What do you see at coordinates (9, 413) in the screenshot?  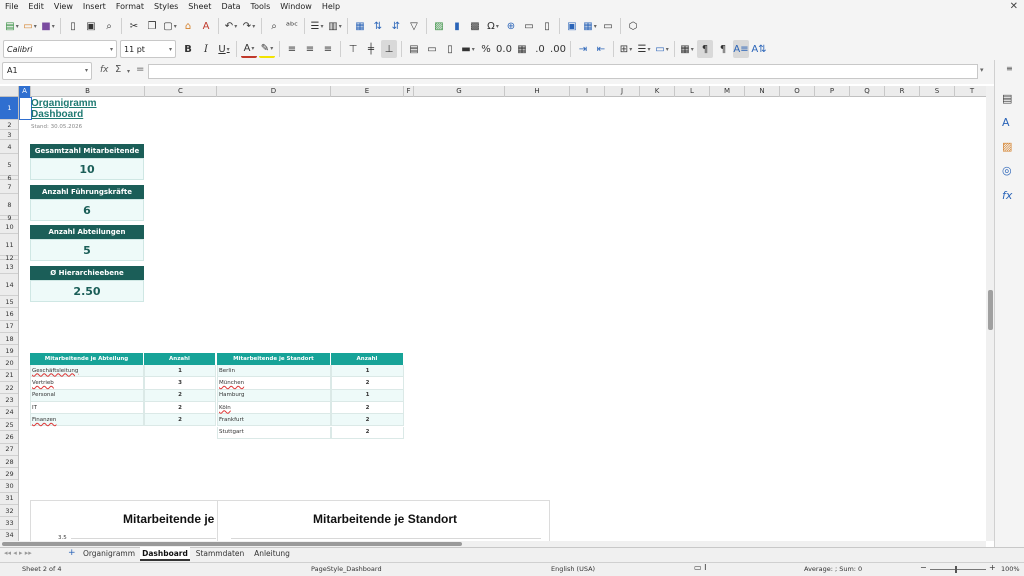 I see `row-header-24: 24` at bounding box center [9, 413].